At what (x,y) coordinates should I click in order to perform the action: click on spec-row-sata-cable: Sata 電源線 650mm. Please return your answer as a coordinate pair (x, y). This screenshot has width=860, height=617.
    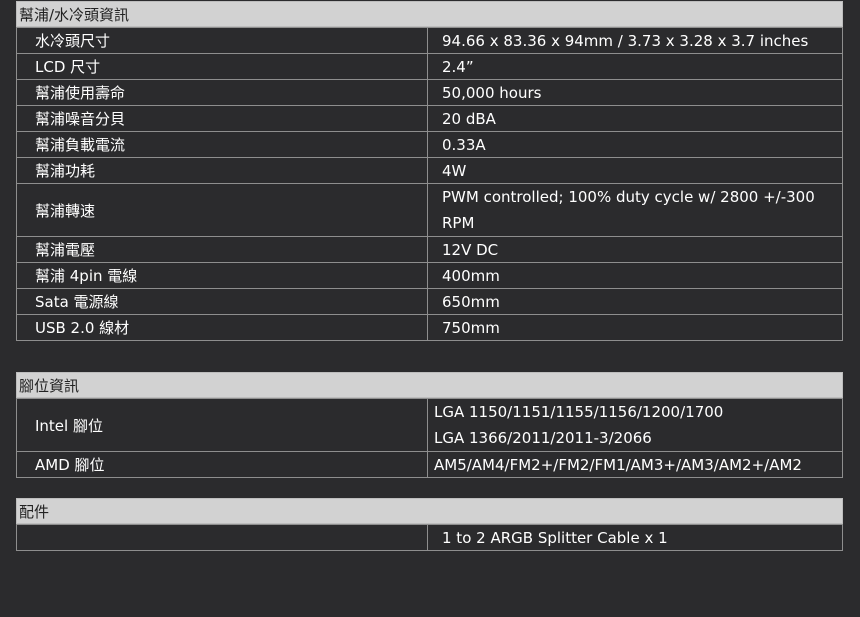
    Looking at the image, I should click on (429, 301).